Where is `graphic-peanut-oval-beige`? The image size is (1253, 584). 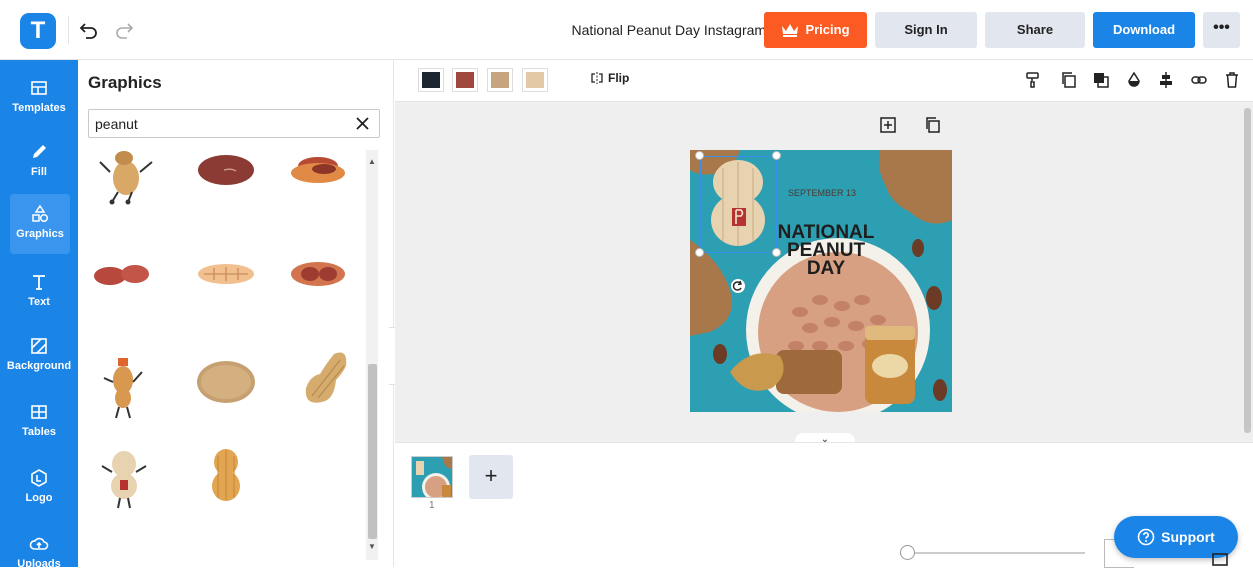
graphic-peanut-oval-beige is located at coordinates (231, 389).